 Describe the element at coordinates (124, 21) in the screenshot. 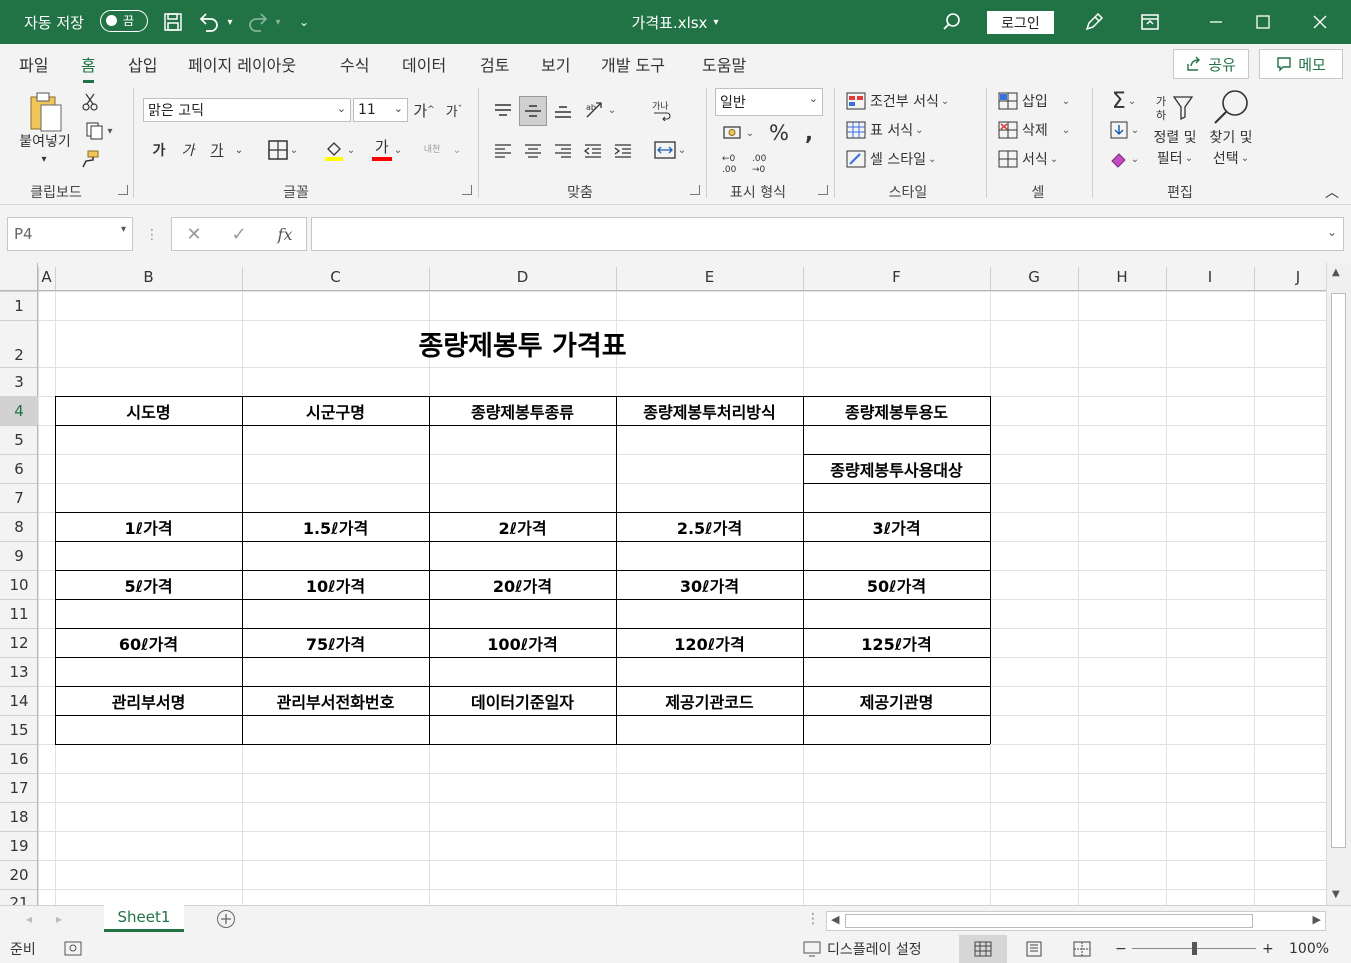

I see `autosave-toggle: 끔` at that location.